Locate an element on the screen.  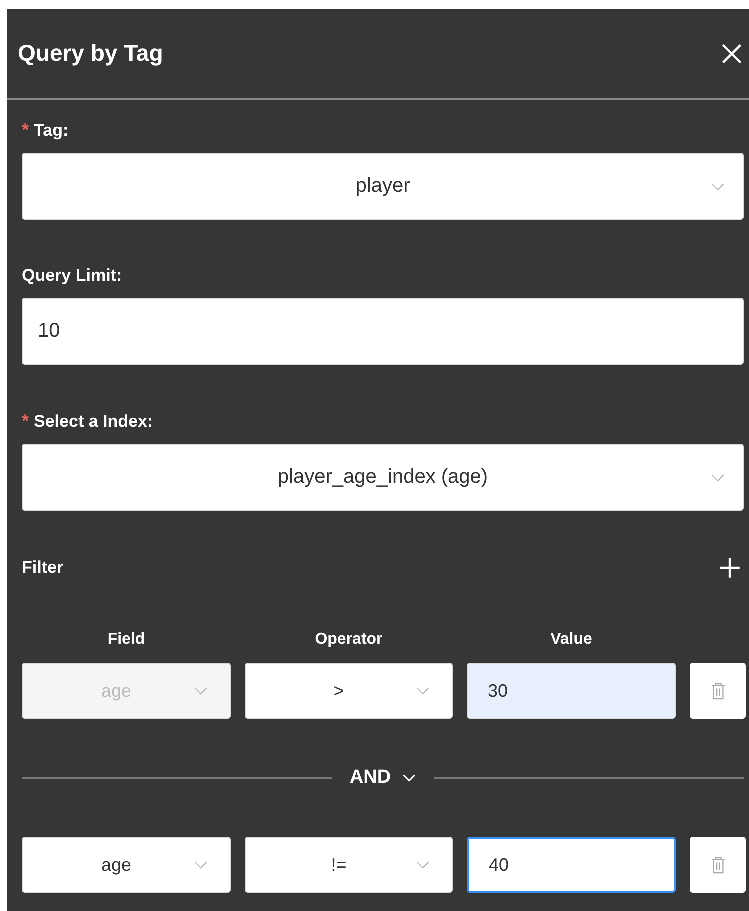
select-field: player_age_index (age) is located at coordinates (383, 477).